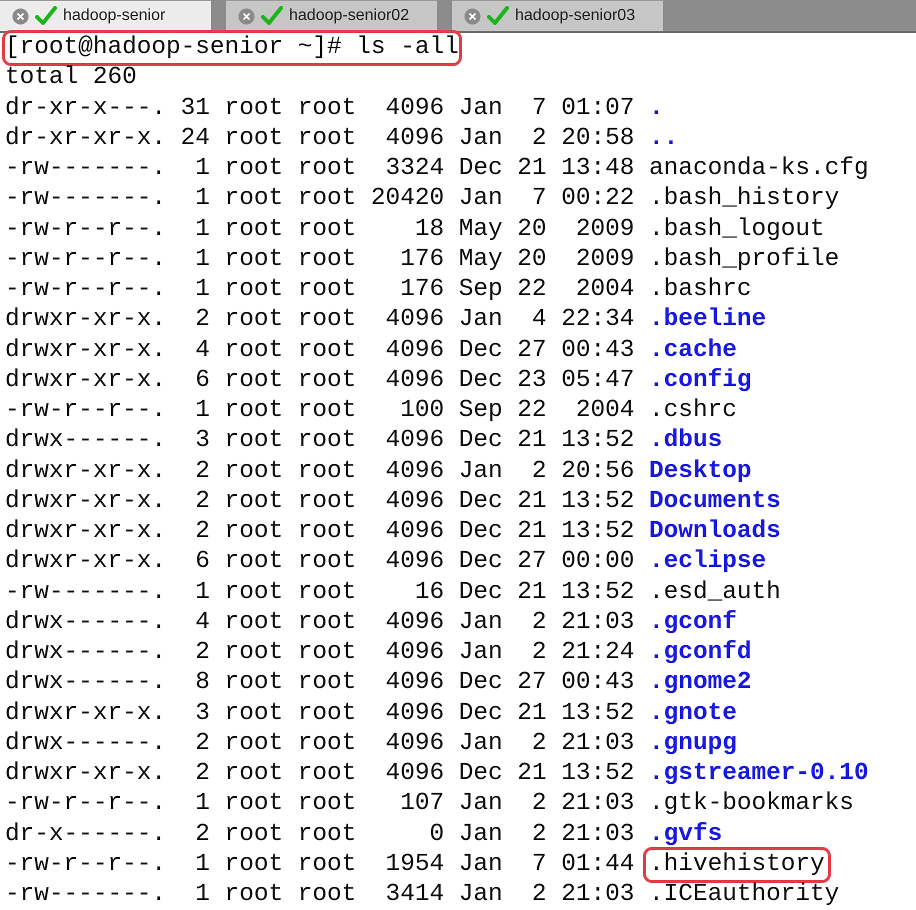 The width and height of the screenshot is (916, 910). What do you see at coordinates (737, 229) in the screenshot?
I see `file-name: .bash_logout` at bounding box center [737, 229].